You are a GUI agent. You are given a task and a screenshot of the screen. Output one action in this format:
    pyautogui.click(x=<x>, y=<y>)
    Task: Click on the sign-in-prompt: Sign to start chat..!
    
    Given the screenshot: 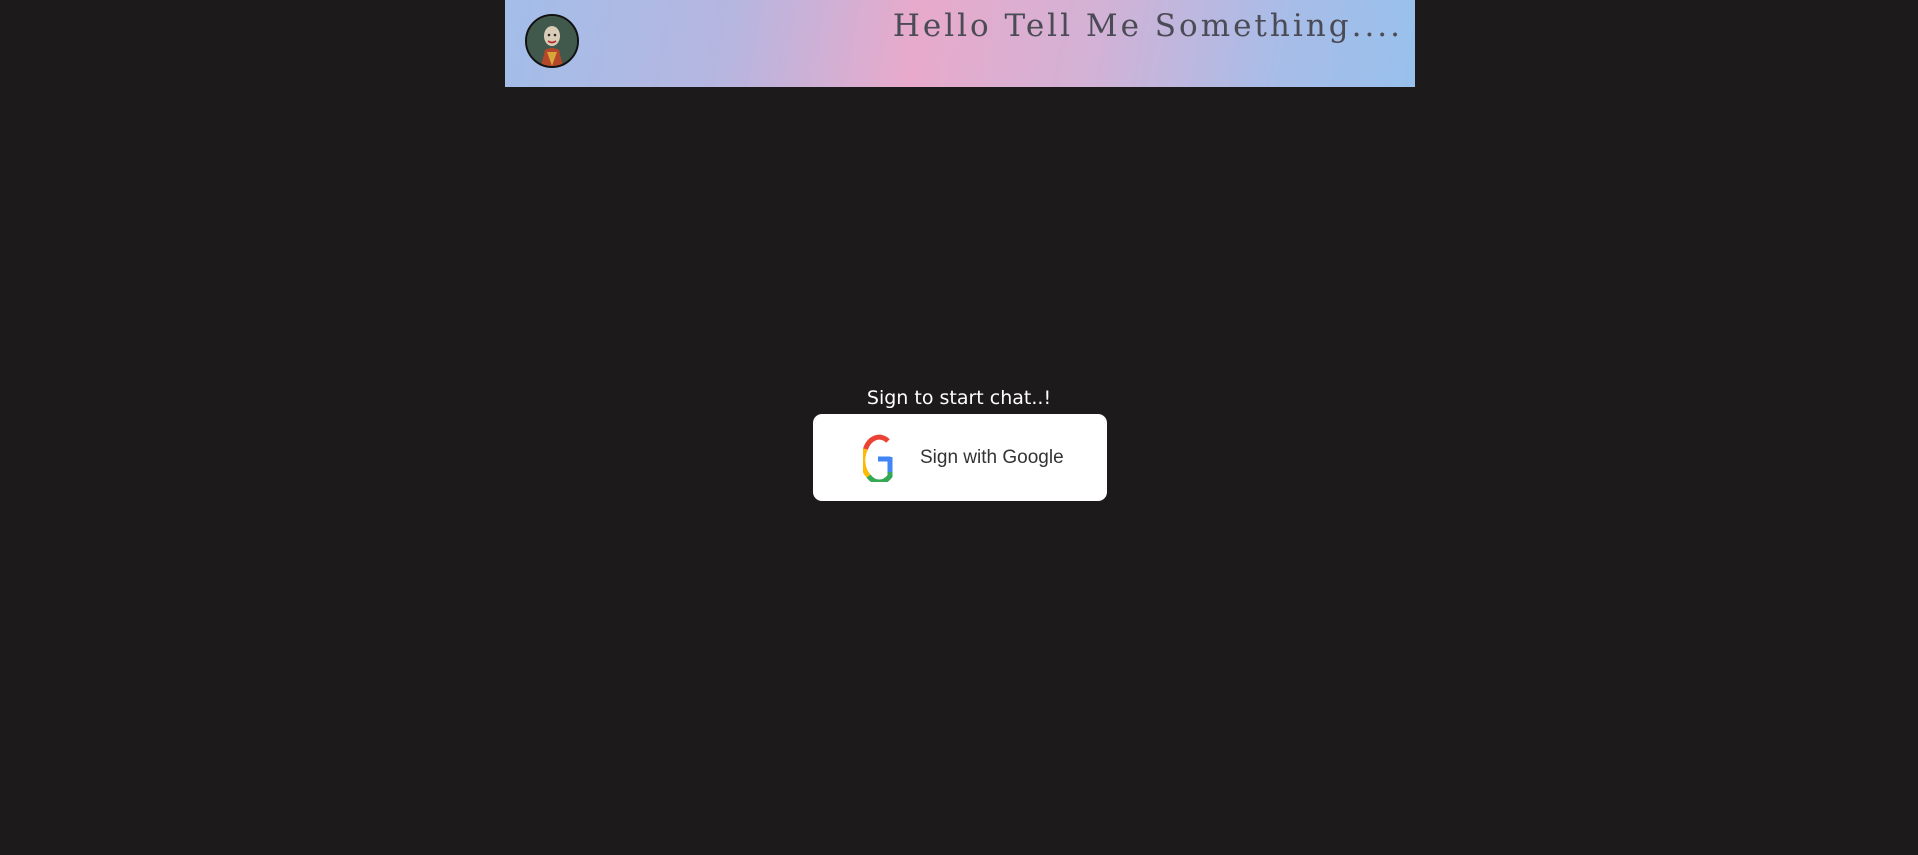 What is the action you would take?
    pyautogui.click(x=959, y=398)
    